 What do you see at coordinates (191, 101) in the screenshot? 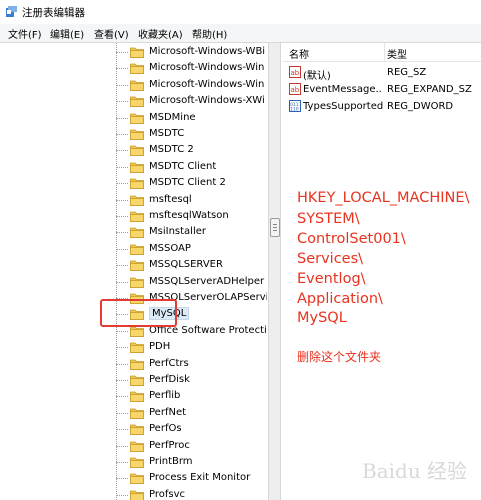
I see `tree-item: Microsoft-Windows-XWi` at bounding box center [191, 101].